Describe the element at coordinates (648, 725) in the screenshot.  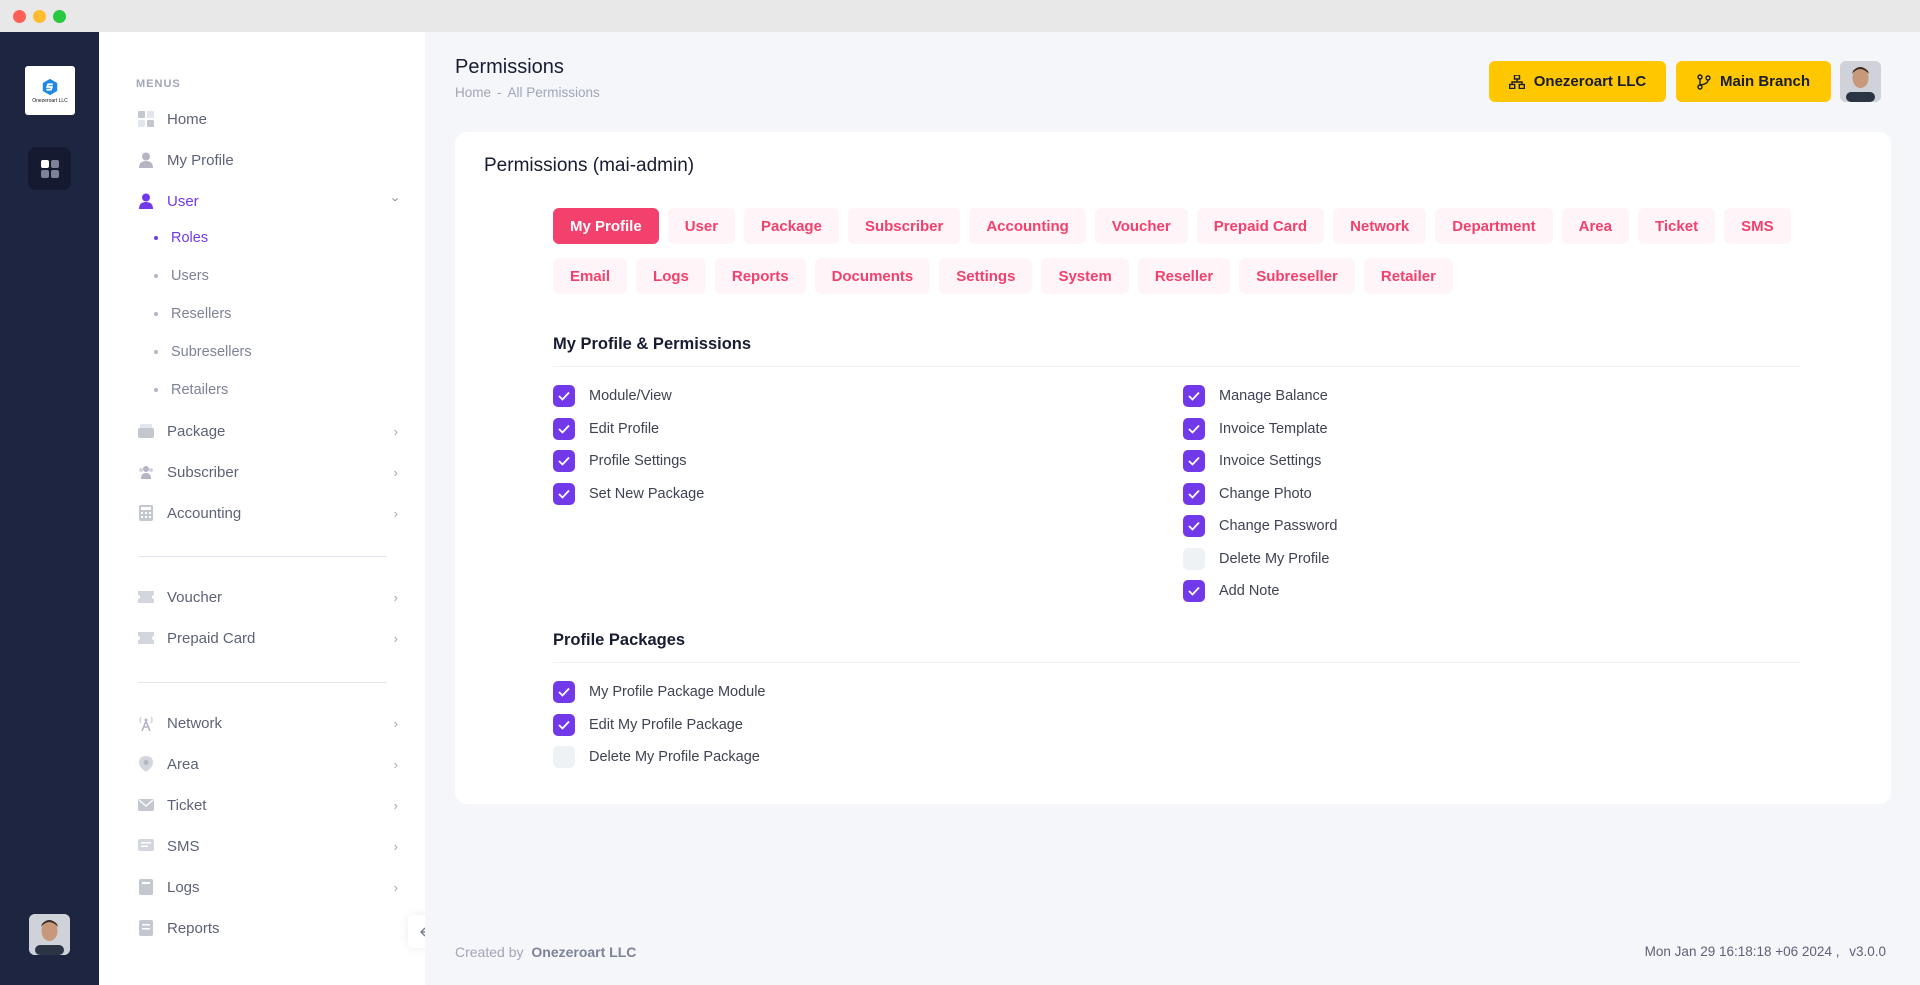
I see `permission-checkbox: Edit My Profile Package` at that location.